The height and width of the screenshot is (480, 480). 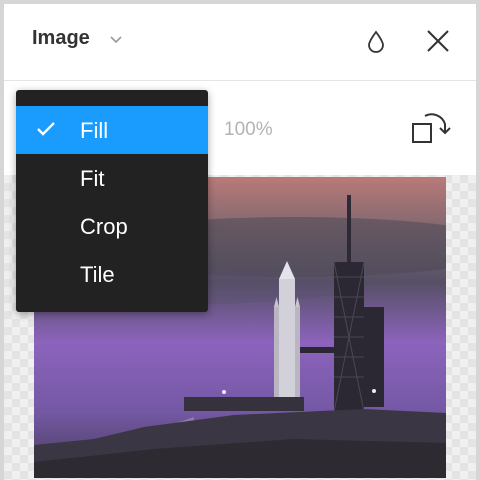 What do you see at coordinates (116, 39) in the screenshot?
I see `chevron-down-icon` at bounding box center [116, 39].